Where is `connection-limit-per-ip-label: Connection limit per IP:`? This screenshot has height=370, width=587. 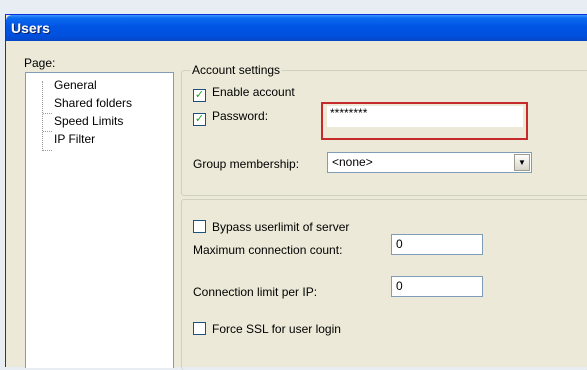
connection-limit-per-ip-label: Connection limit per IP: is located at coordinates (255, 292).